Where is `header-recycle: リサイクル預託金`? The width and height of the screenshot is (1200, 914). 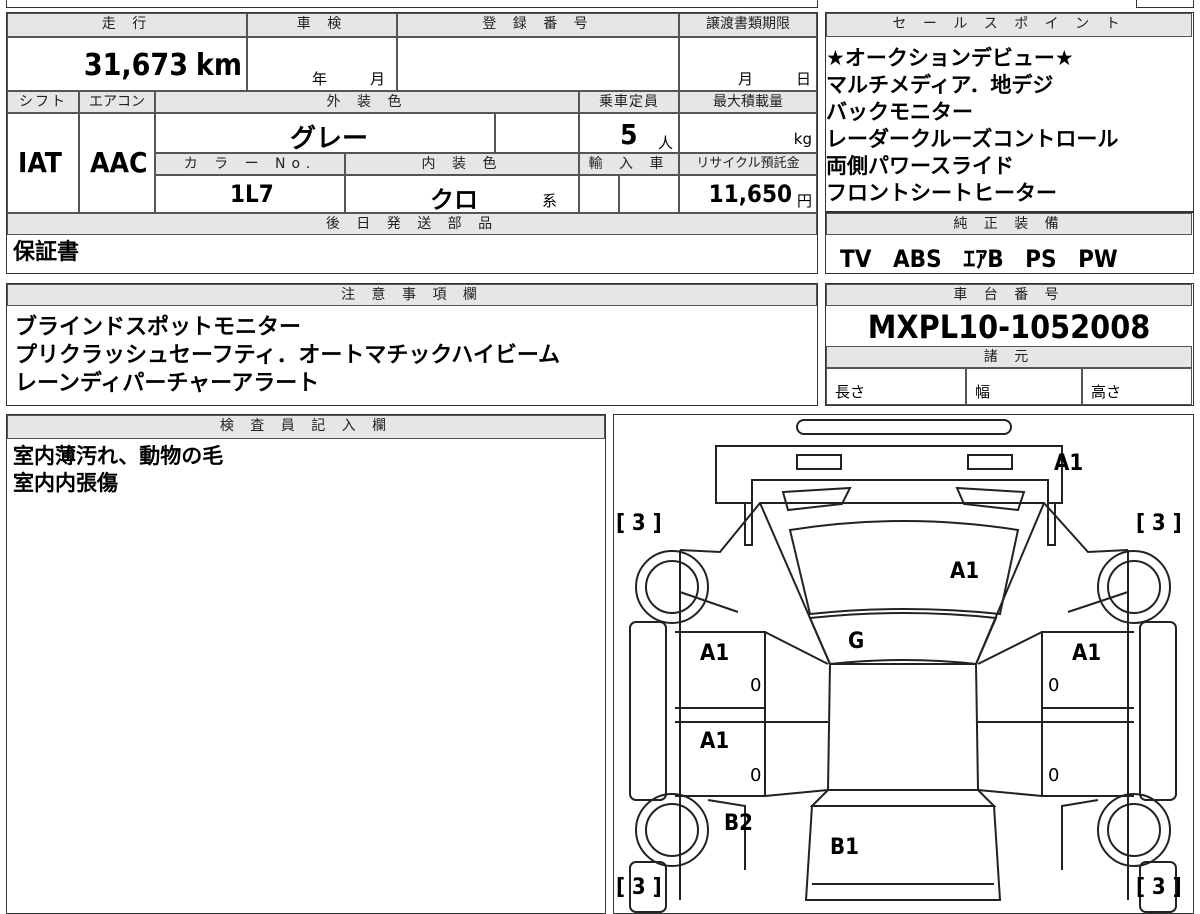 header-recycle: リサイクル預託金 is located at coordinates (748, 164).